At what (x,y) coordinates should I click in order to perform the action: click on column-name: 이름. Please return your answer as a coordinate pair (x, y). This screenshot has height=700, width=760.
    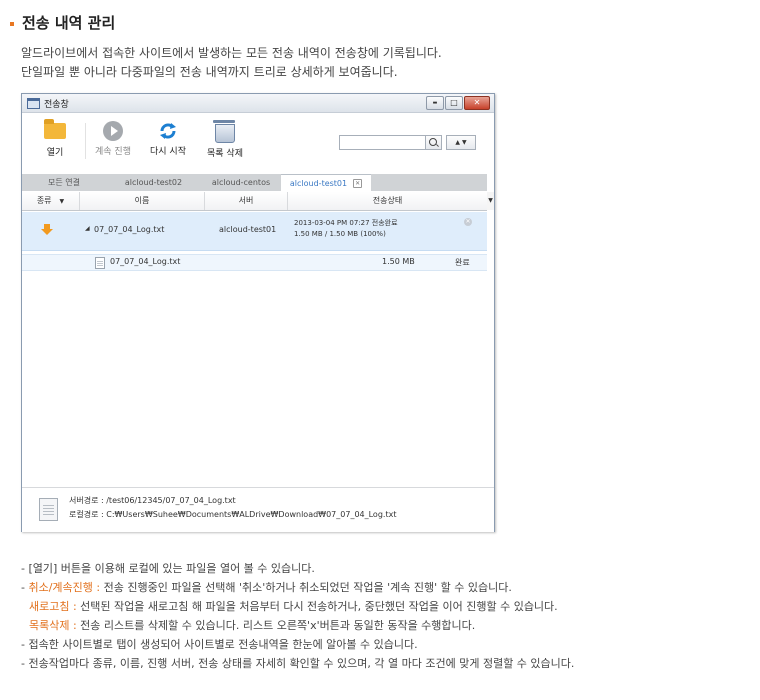
    Looking at the image, I should click on (142, 201).